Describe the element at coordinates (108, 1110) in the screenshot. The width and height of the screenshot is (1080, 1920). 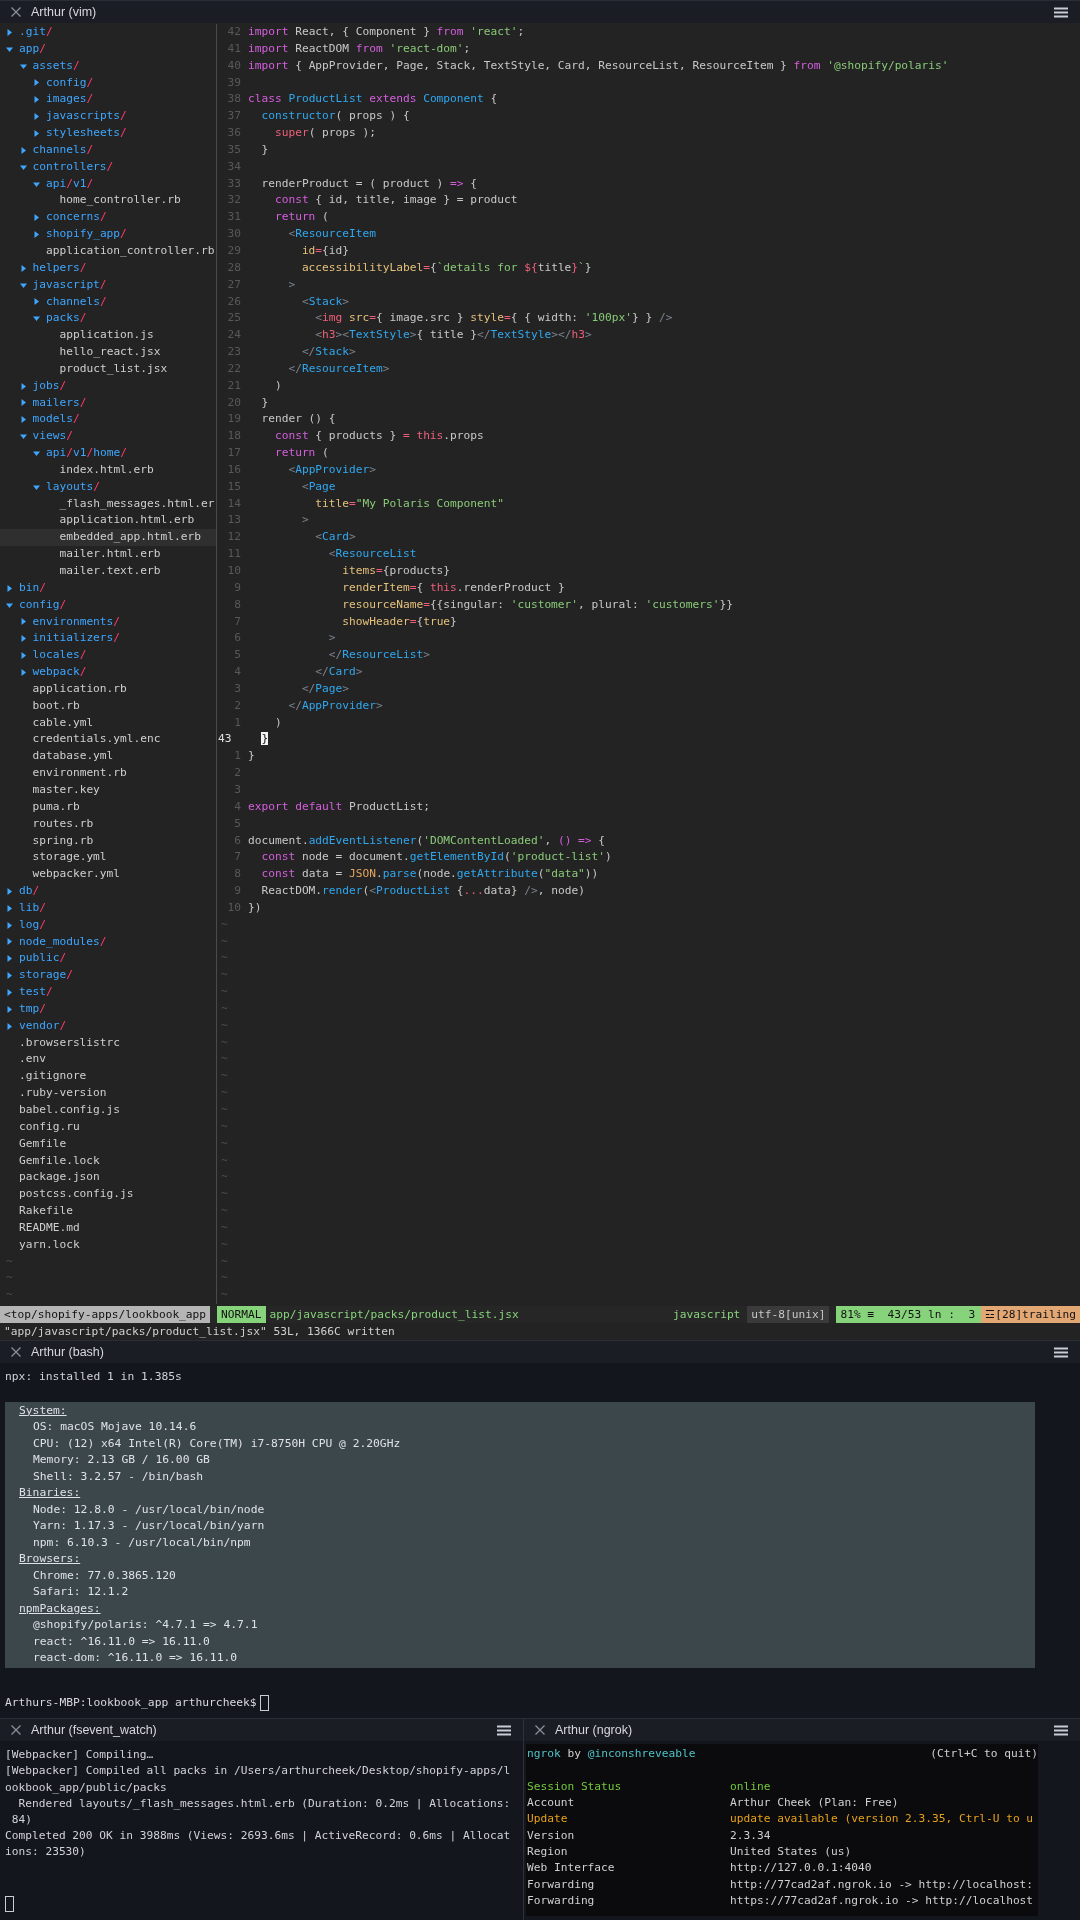
I see `file-item: babel.config.js` at that location.